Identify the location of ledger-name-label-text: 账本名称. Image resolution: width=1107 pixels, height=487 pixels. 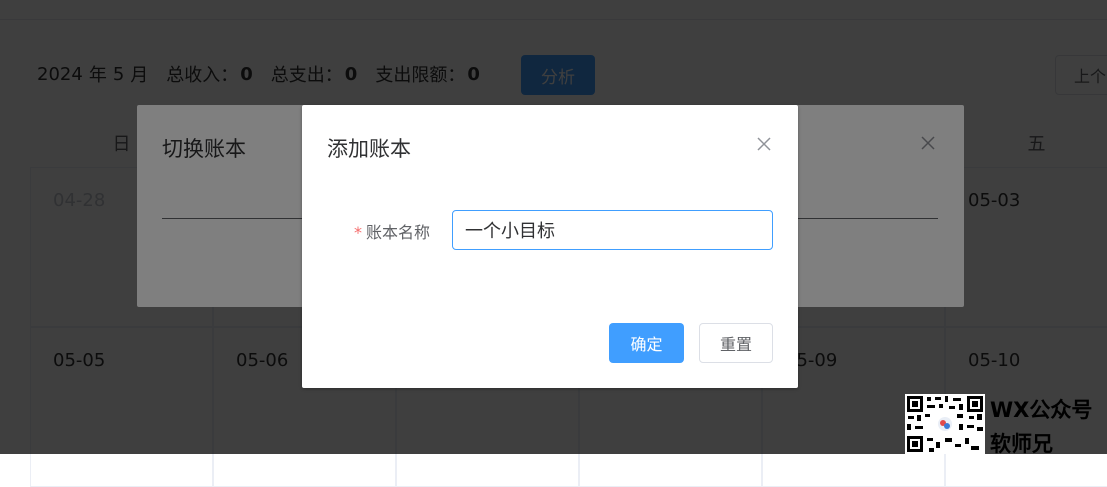
(398, 232).